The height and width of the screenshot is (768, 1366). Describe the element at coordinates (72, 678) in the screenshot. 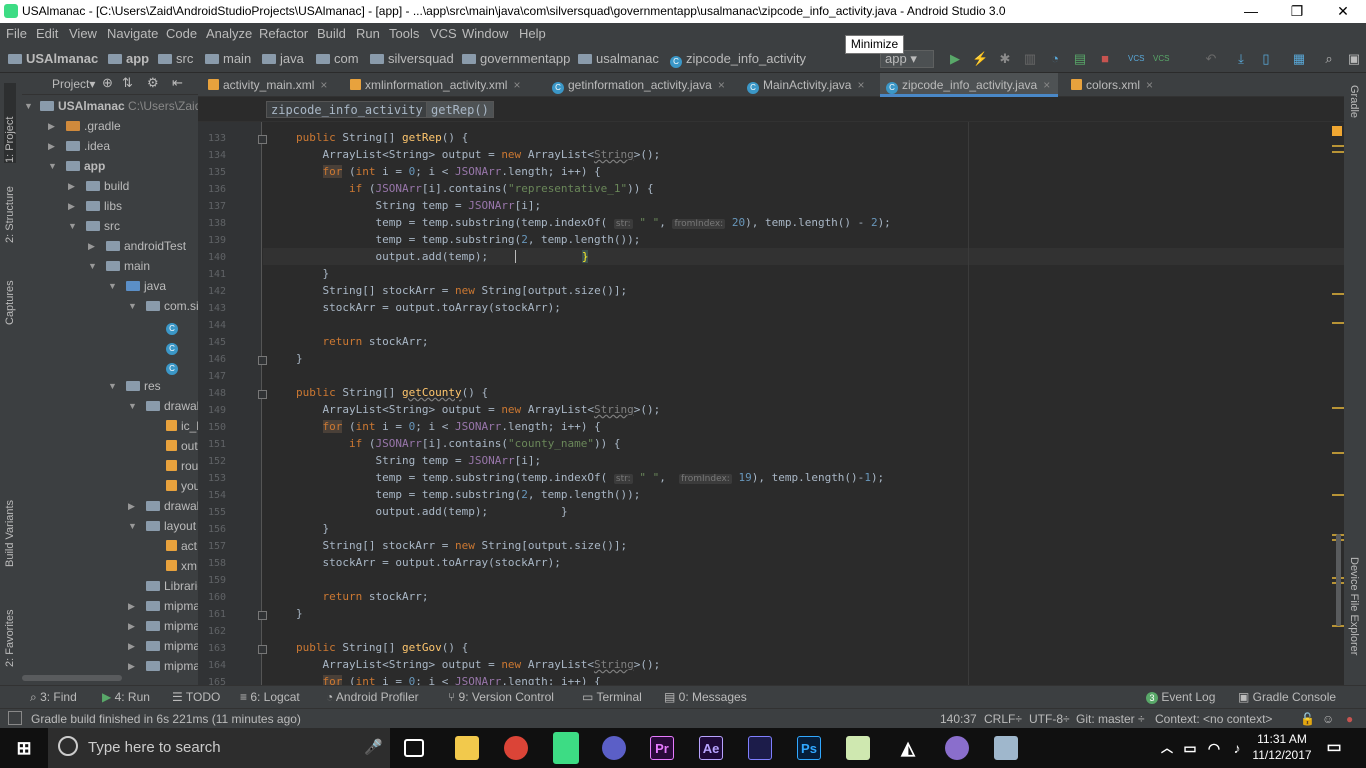

I see `project-horizontal-scrollbar` at that location.